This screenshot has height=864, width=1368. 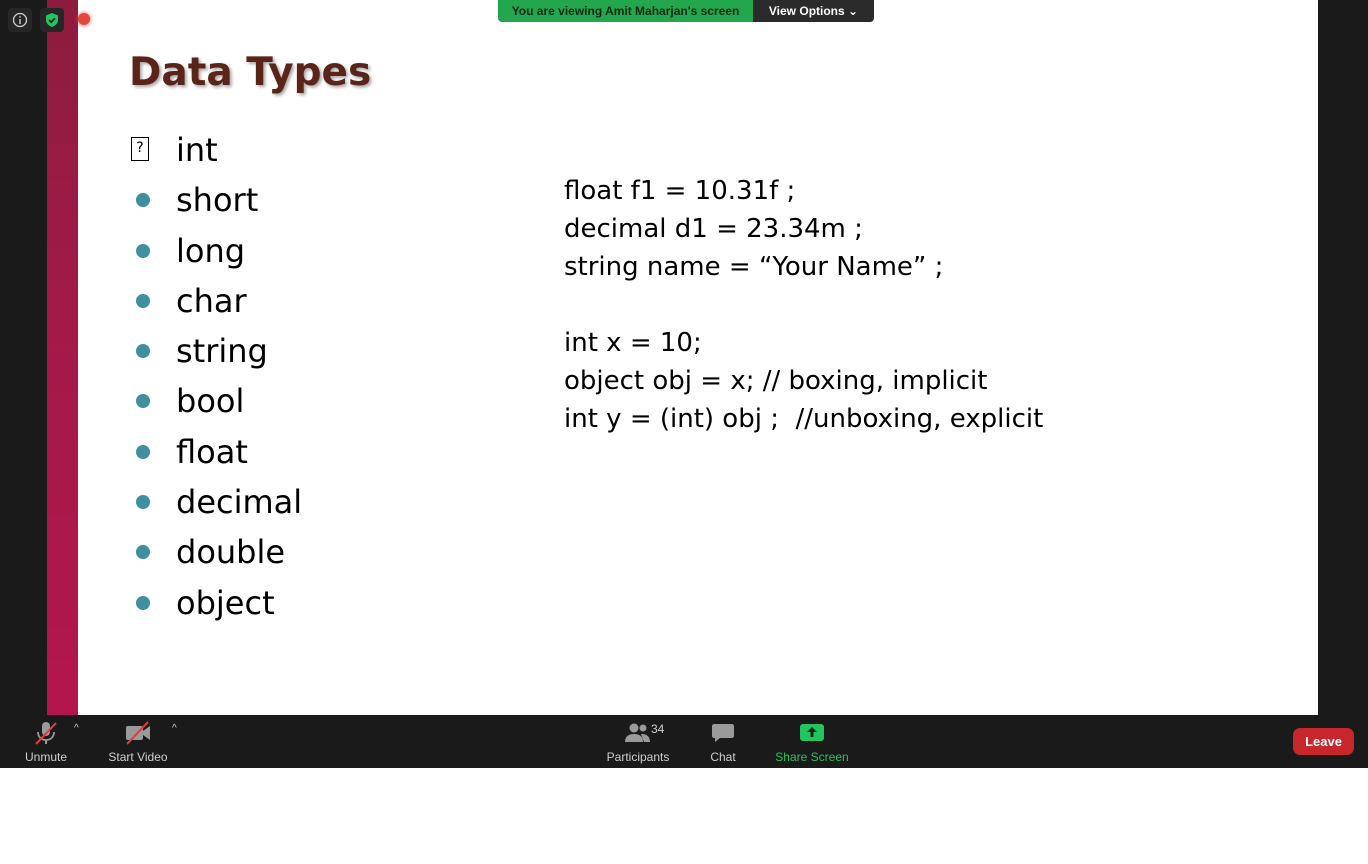 What do you see at coordinates (210, 401) in the screenshot?
I see `list-item-label: bool` at bounding box center [210, 401].